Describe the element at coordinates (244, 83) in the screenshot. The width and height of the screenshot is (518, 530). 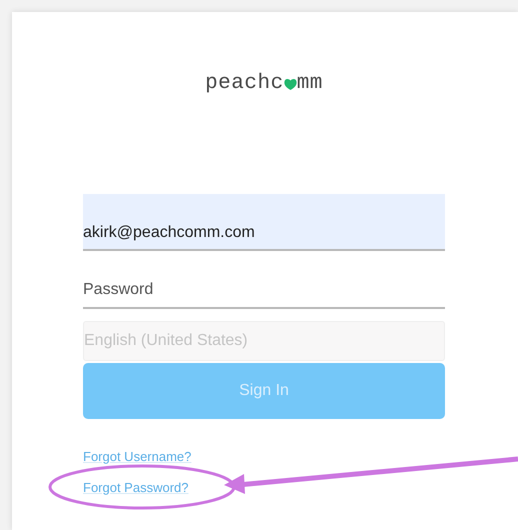
I see `logo-text: peachc` at that location.